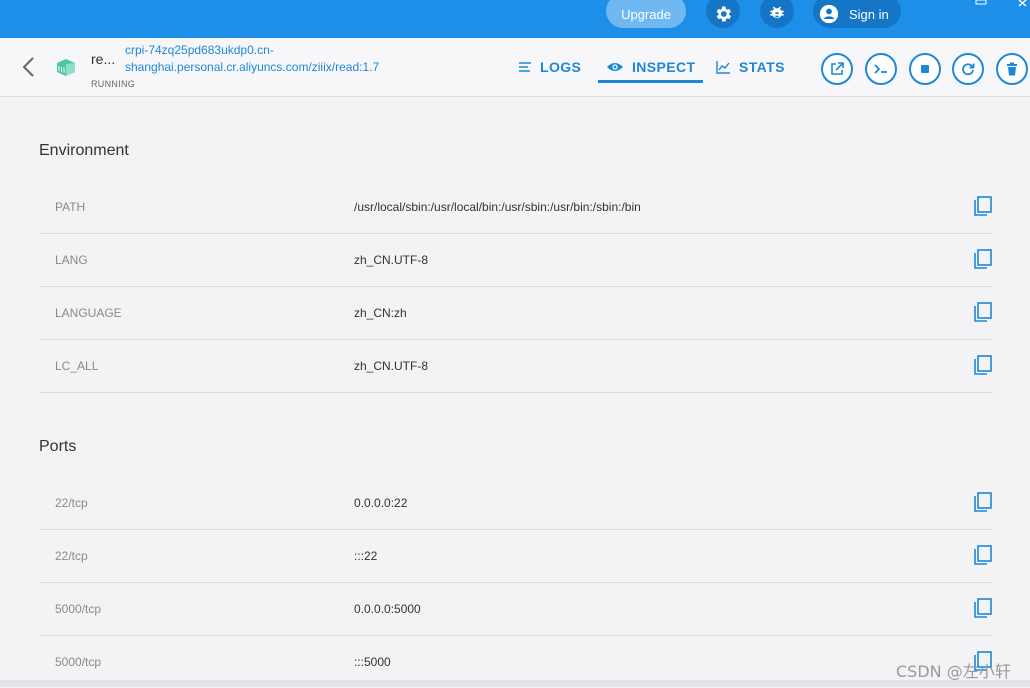  I want to click on env-key: PATH, so click(70, 207).